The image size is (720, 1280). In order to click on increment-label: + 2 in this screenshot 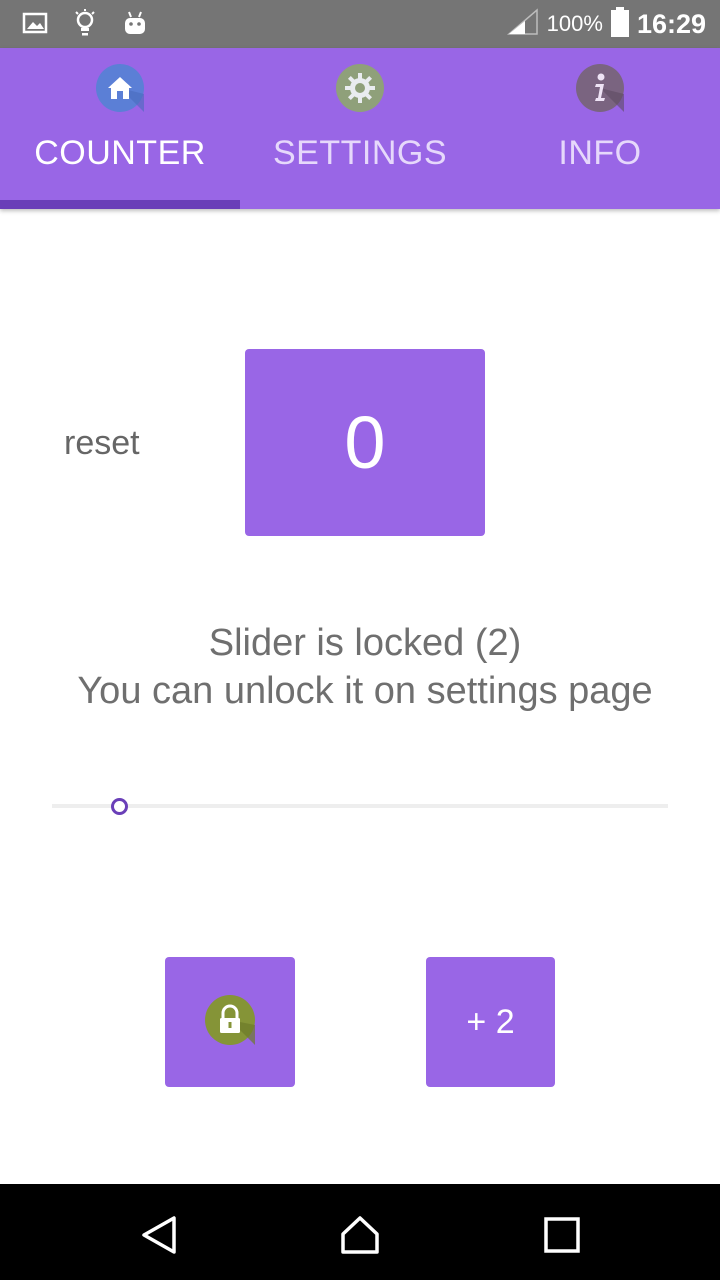, I will do `click(490, 1021)`.